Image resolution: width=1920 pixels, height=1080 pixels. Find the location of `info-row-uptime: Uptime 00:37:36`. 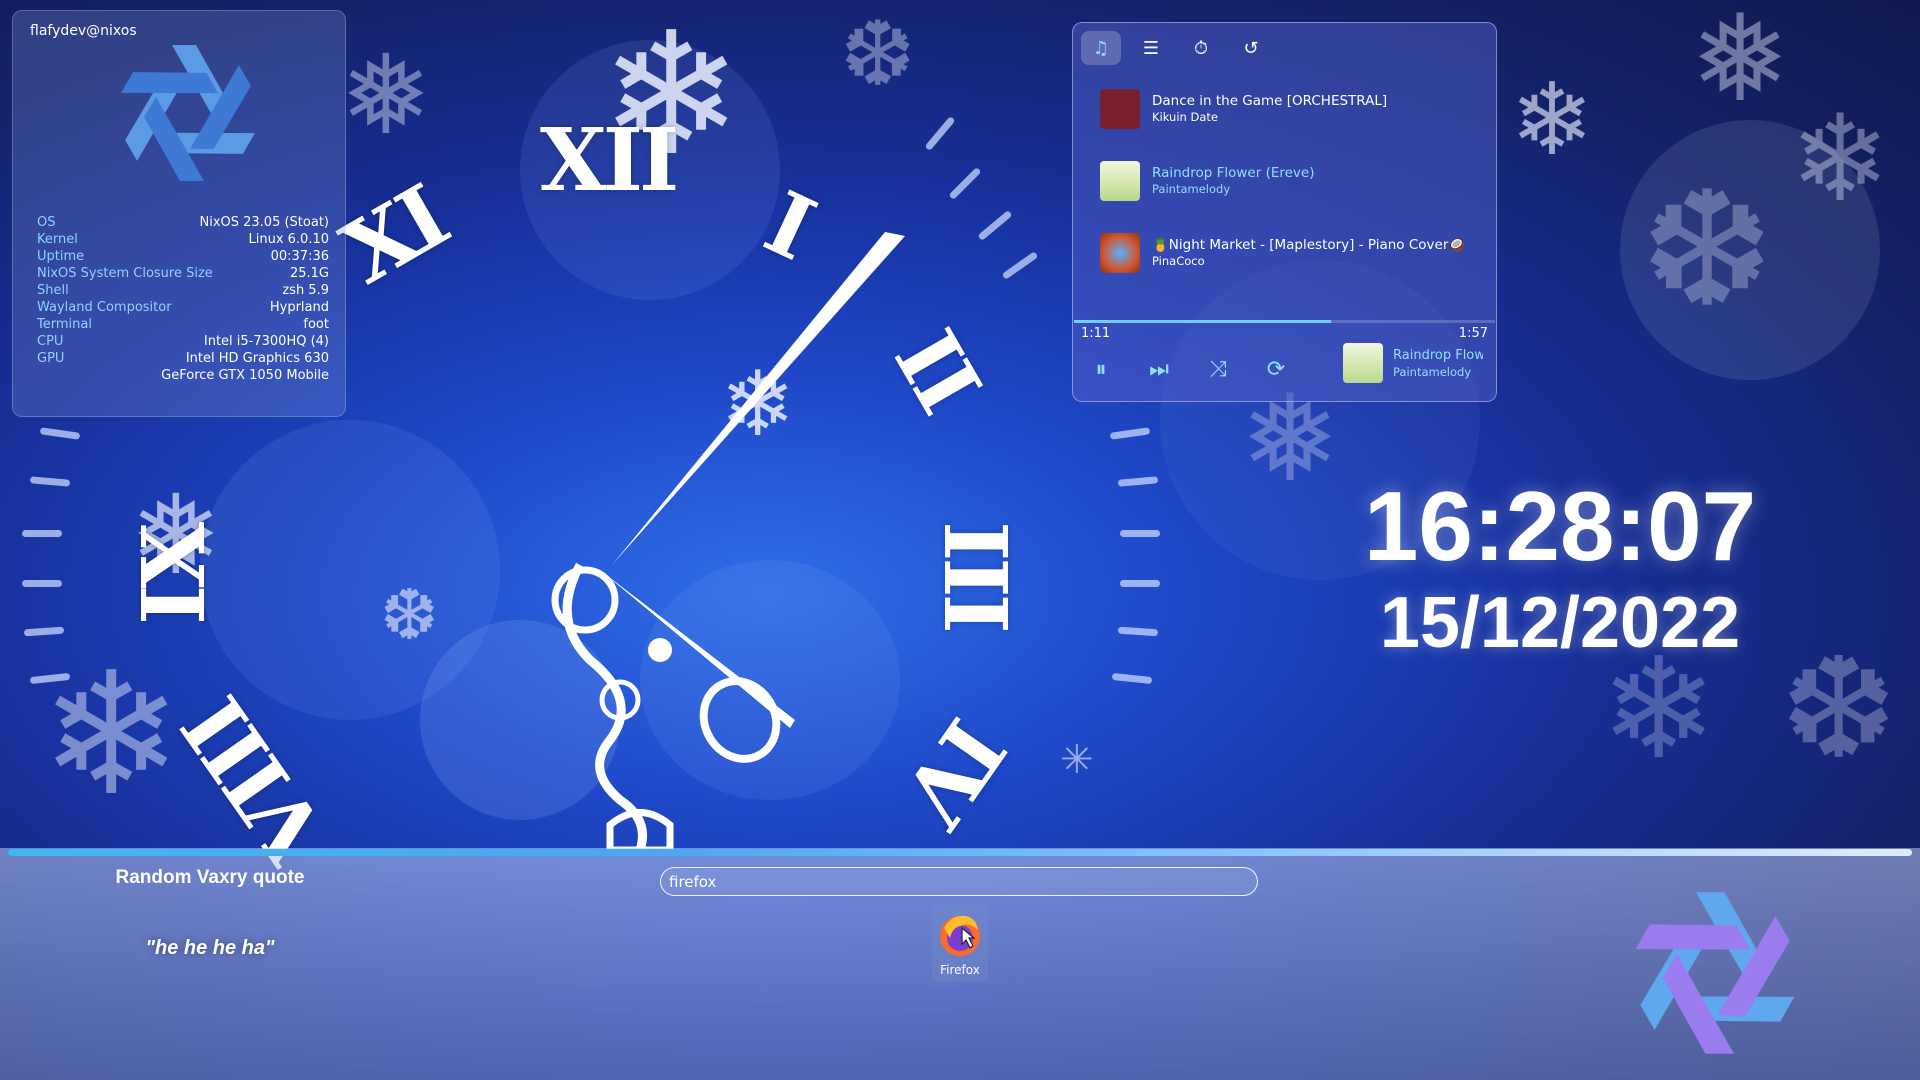

info-row-uptime: Uptime 00:37:36 is located at coordinates (183, 257).